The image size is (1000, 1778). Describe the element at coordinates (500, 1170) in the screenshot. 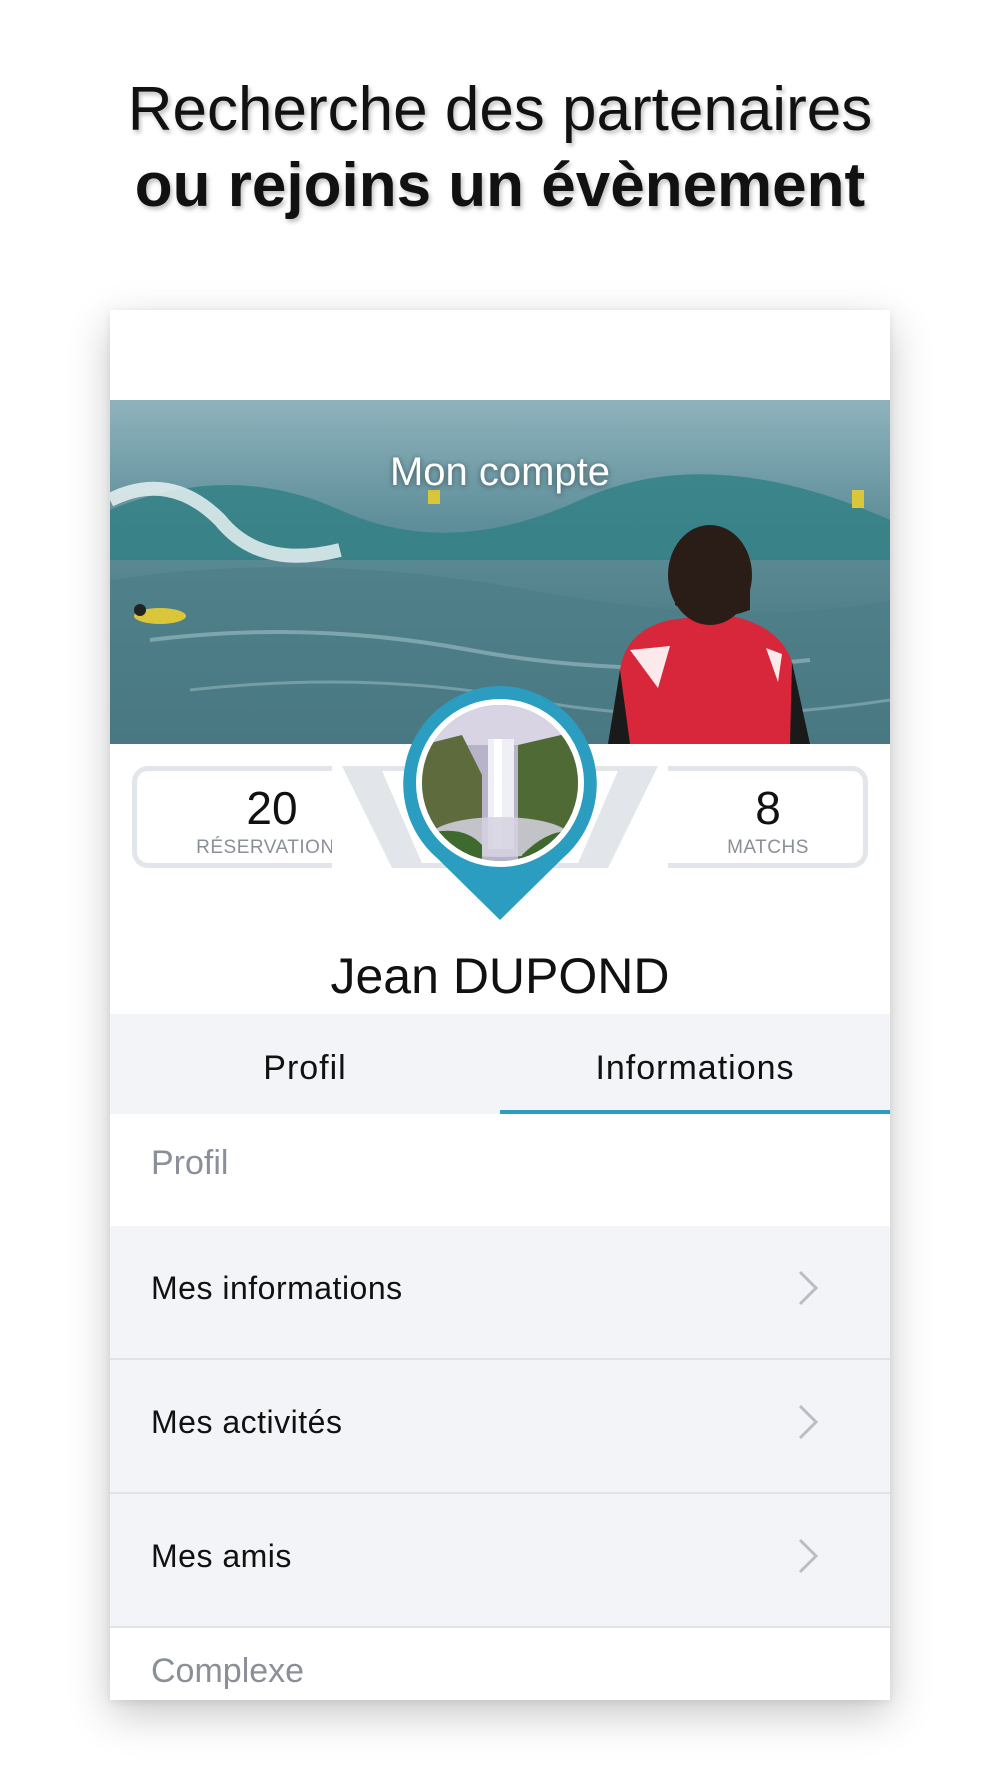

I see `profil-section-header: Profil` at that location.